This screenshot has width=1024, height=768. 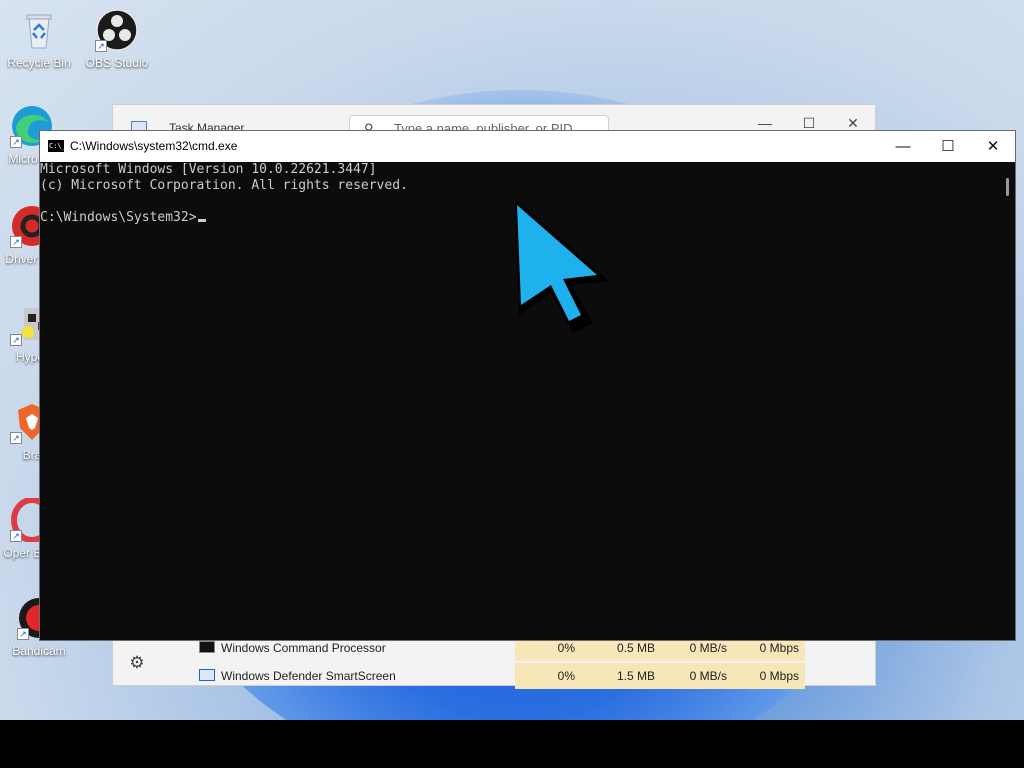 I want to click on obs-studio-icon: ↗, so click(x=117, y=30).